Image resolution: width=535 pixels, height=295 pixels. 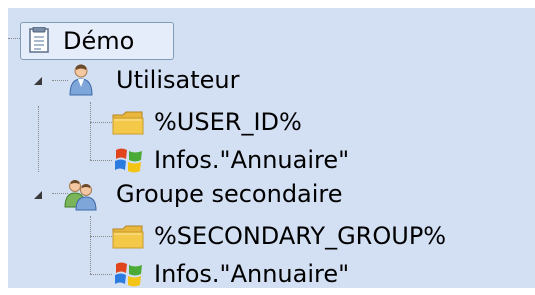 I want to click on tree-node-secondary-group: %SECONDARY_GROUP%, so click(x=322, y=236).